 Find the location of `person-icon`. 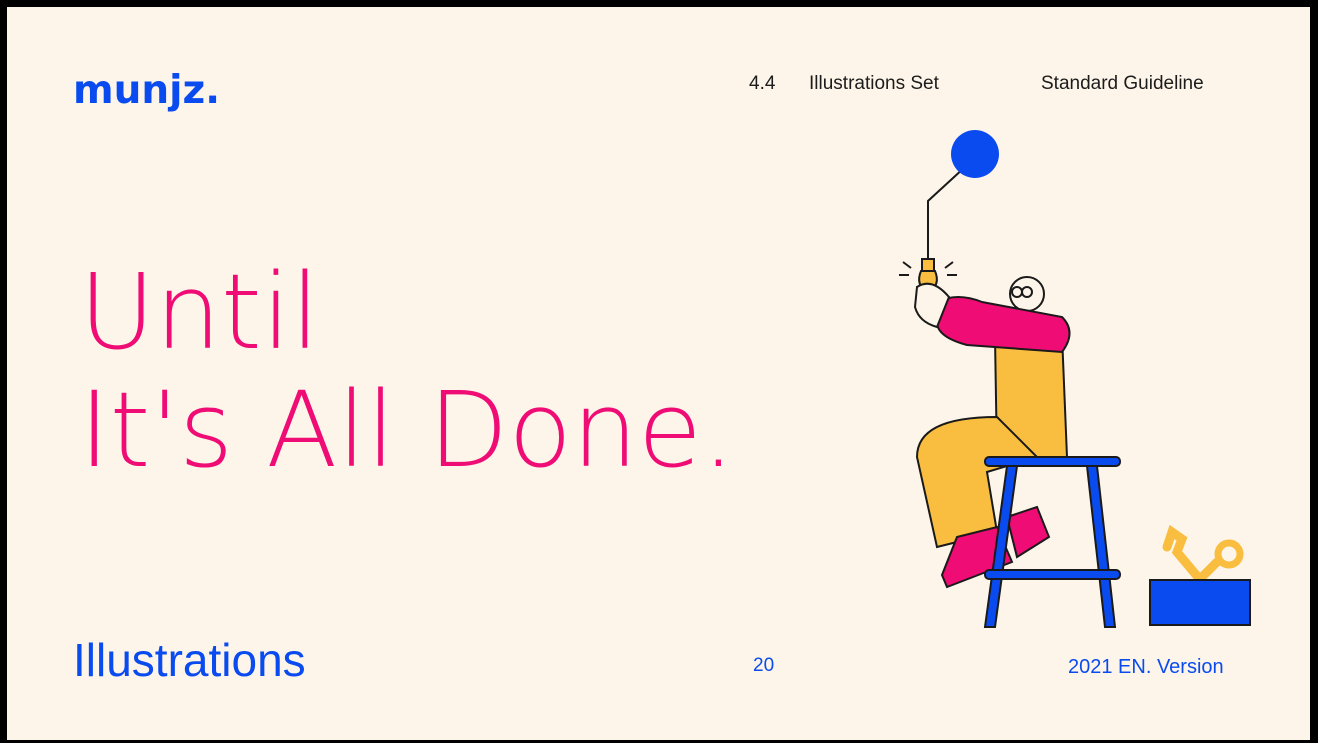

person-icon is located at coordinates (992, 432).